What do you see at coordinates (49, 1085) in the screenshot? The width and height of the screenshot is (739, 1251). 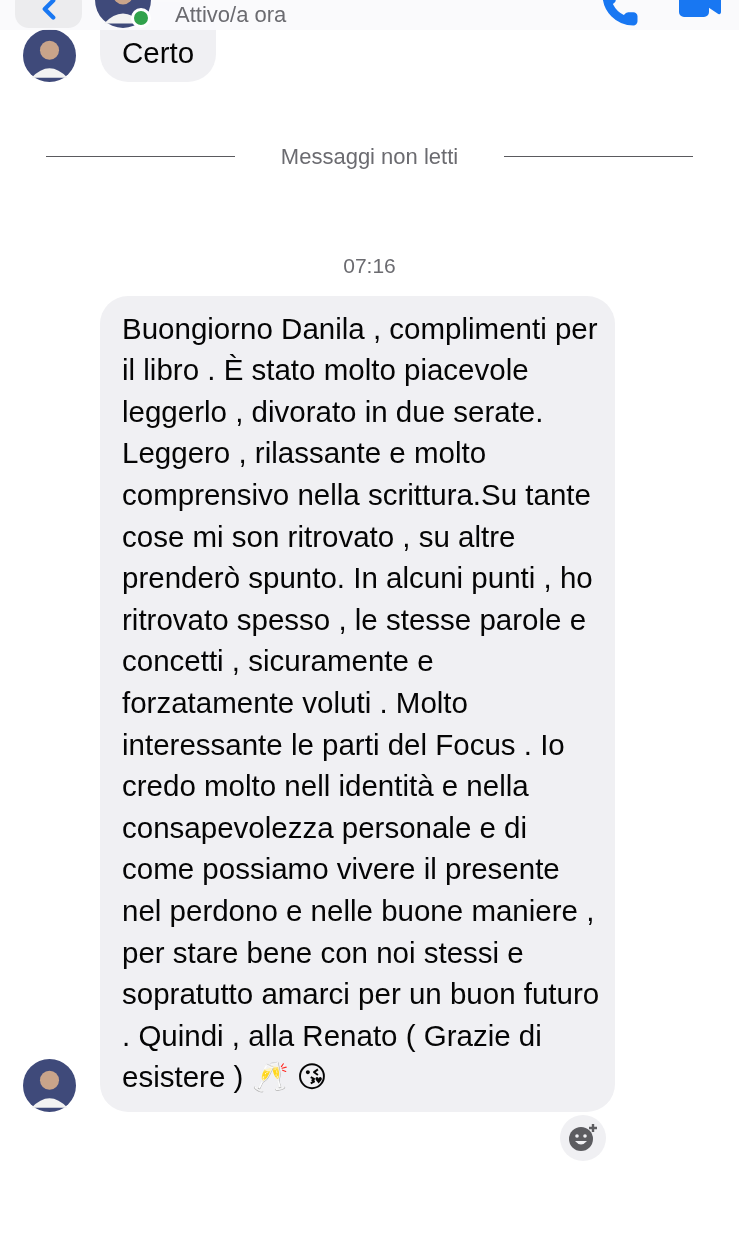 I see `avatar` at bounding box center [49, 1085].